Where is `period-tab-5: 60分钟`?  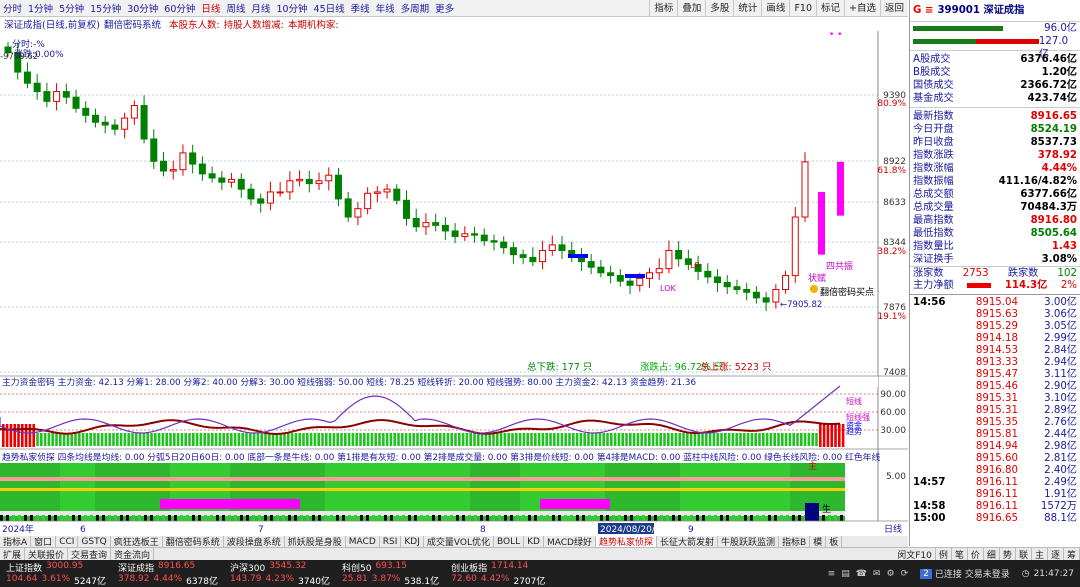 period-tab-5: 60分钟 is located at coordinates (179, 8).